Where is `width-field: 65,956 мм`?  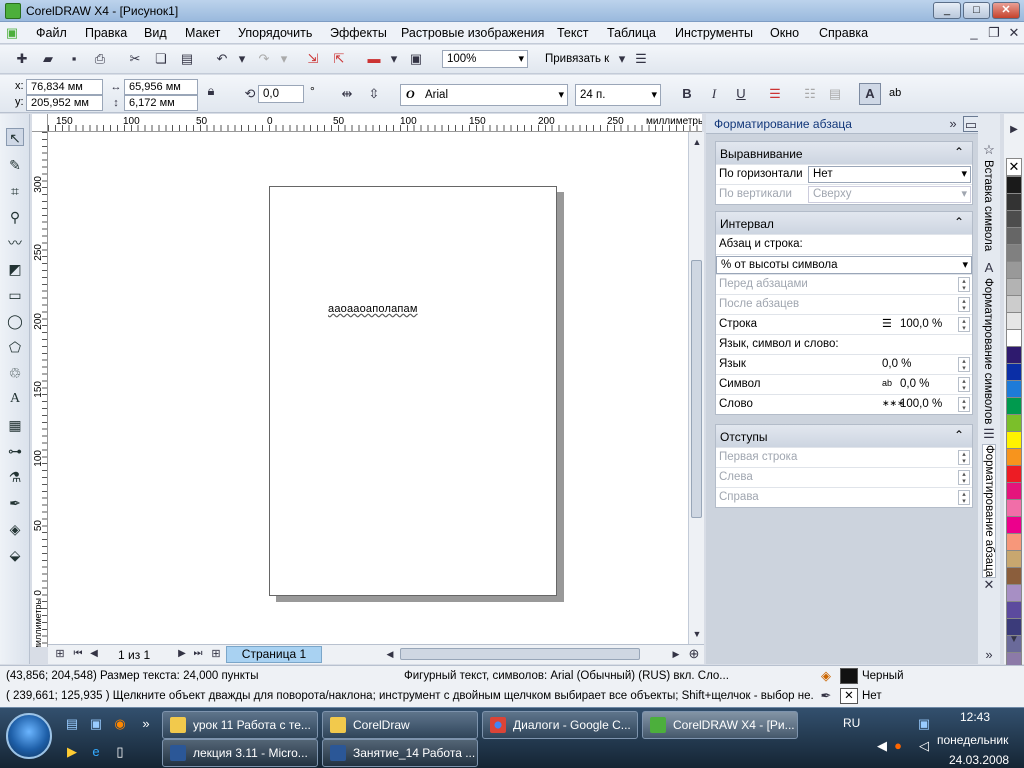
width-field: 65,956 мм is located at coordinates (161, 87).